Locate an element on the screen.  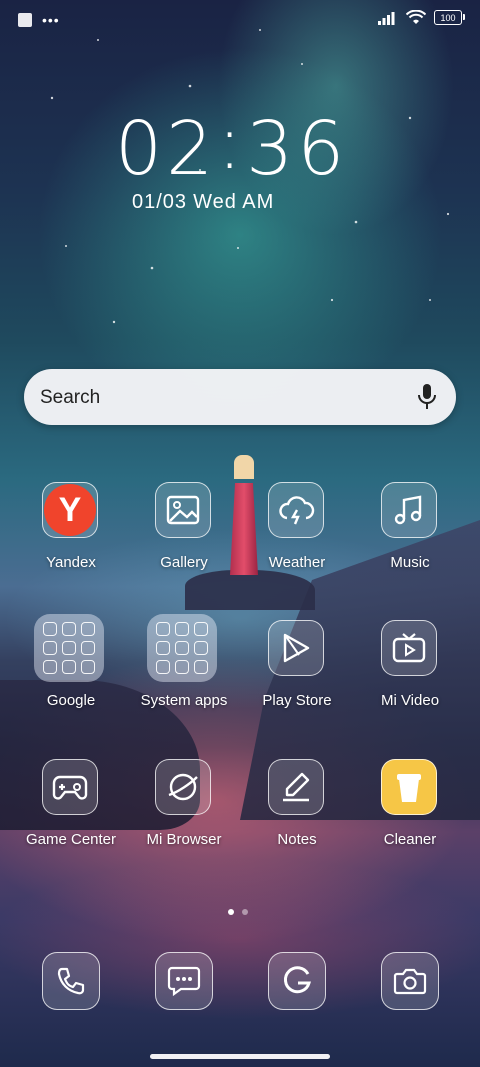
app-mi-video: Mi Video is located at coordinates (410, 675).